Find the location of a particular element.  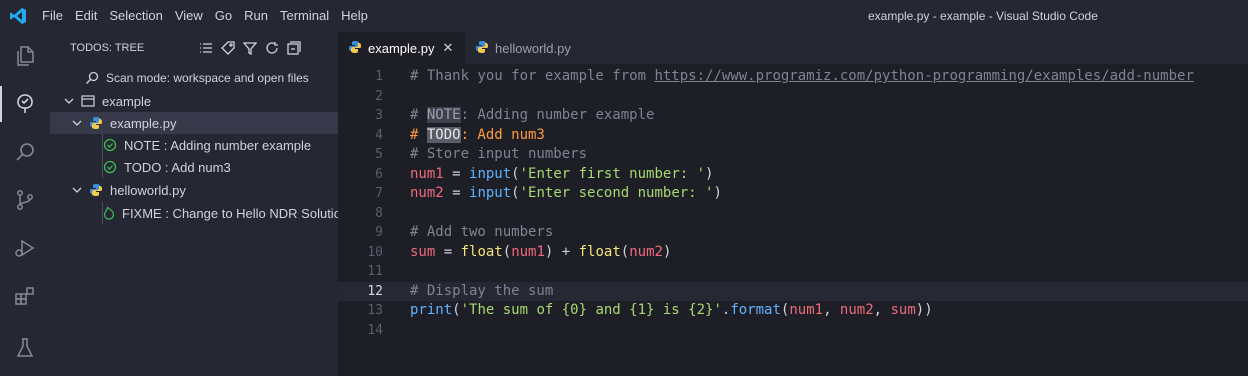

code-line: 9 # Add two numbers is located at coordinates (793, 233).